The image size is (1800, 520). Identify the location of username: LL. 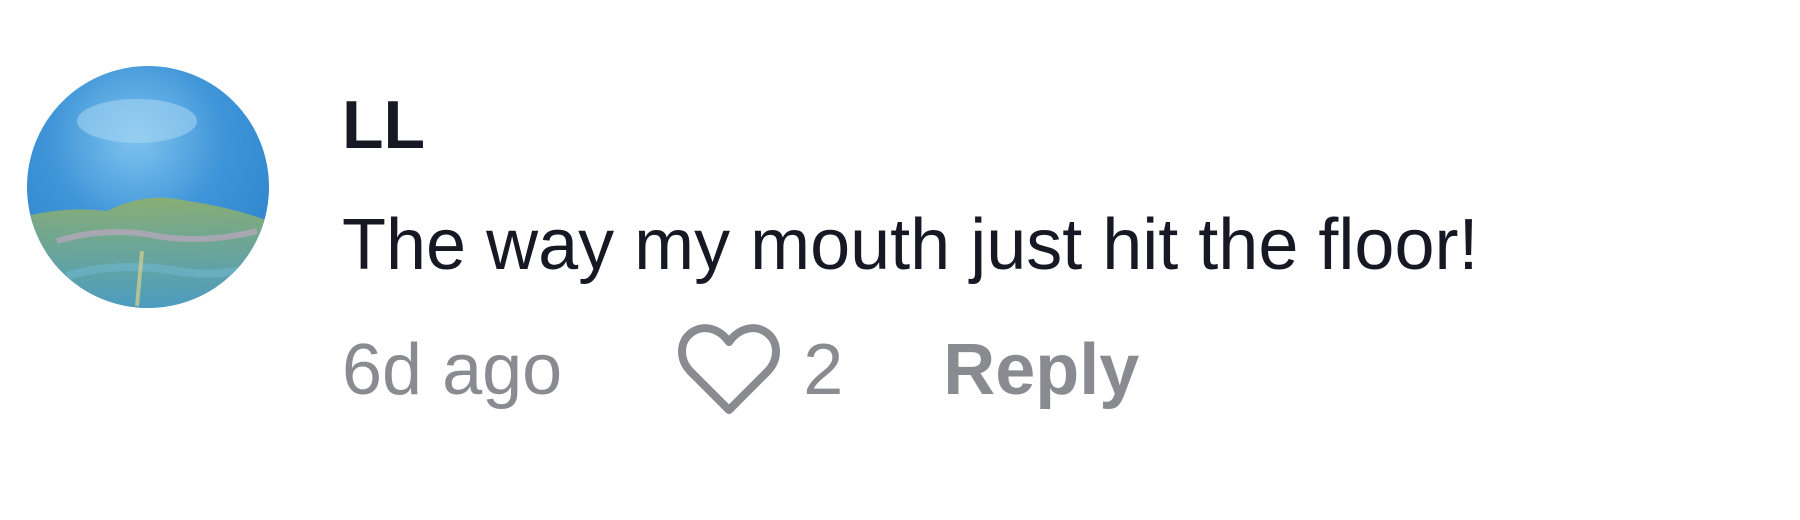
(910, 125).